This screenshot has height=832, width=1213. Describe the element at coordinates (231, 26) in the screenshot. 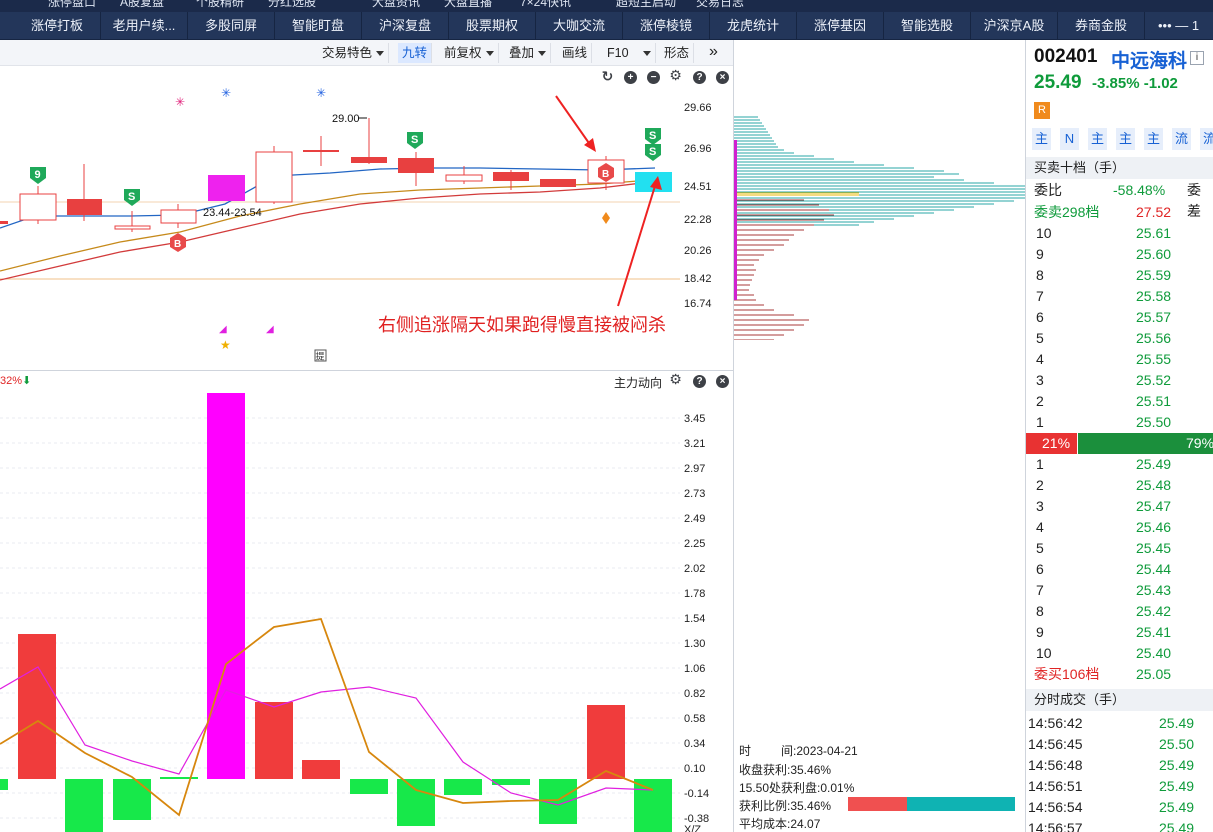

I see `nav-tab: 多股同屏` at that location.